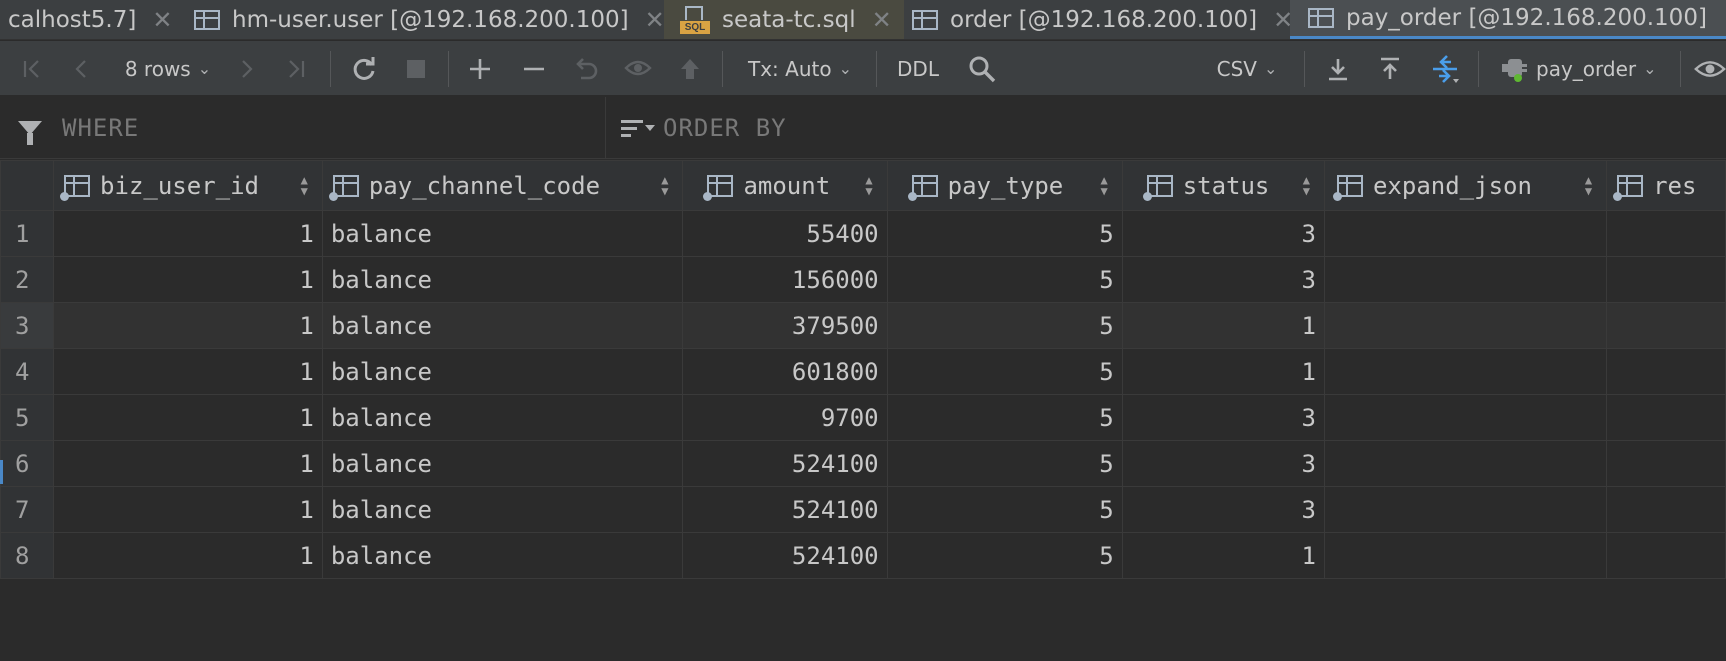 This screenshot has width=1726, height=661. I want to click on column-header-pay-type: pay_type ▲ ▼, so click(1004, 185).